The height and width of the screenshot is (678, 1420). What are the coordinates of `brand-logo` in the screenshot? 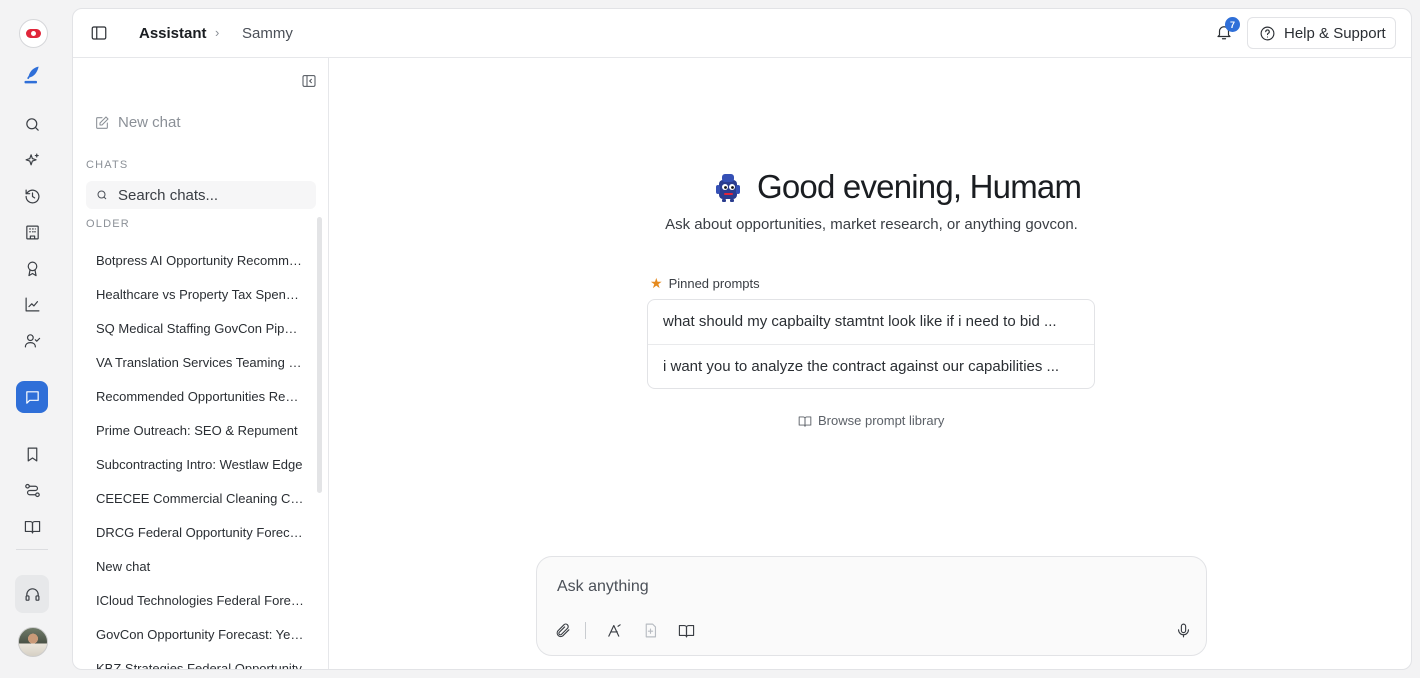 It's located at (33, 33).